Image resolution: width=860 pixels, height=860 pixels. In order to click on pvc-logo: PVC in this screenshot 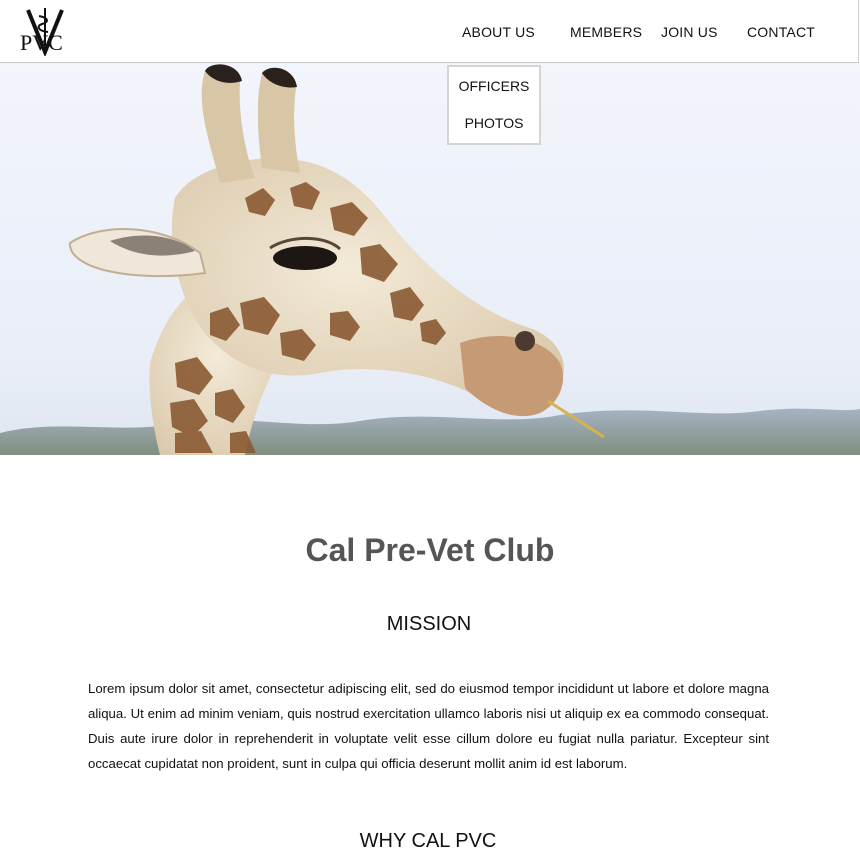, I will do `click(45, 31)`.